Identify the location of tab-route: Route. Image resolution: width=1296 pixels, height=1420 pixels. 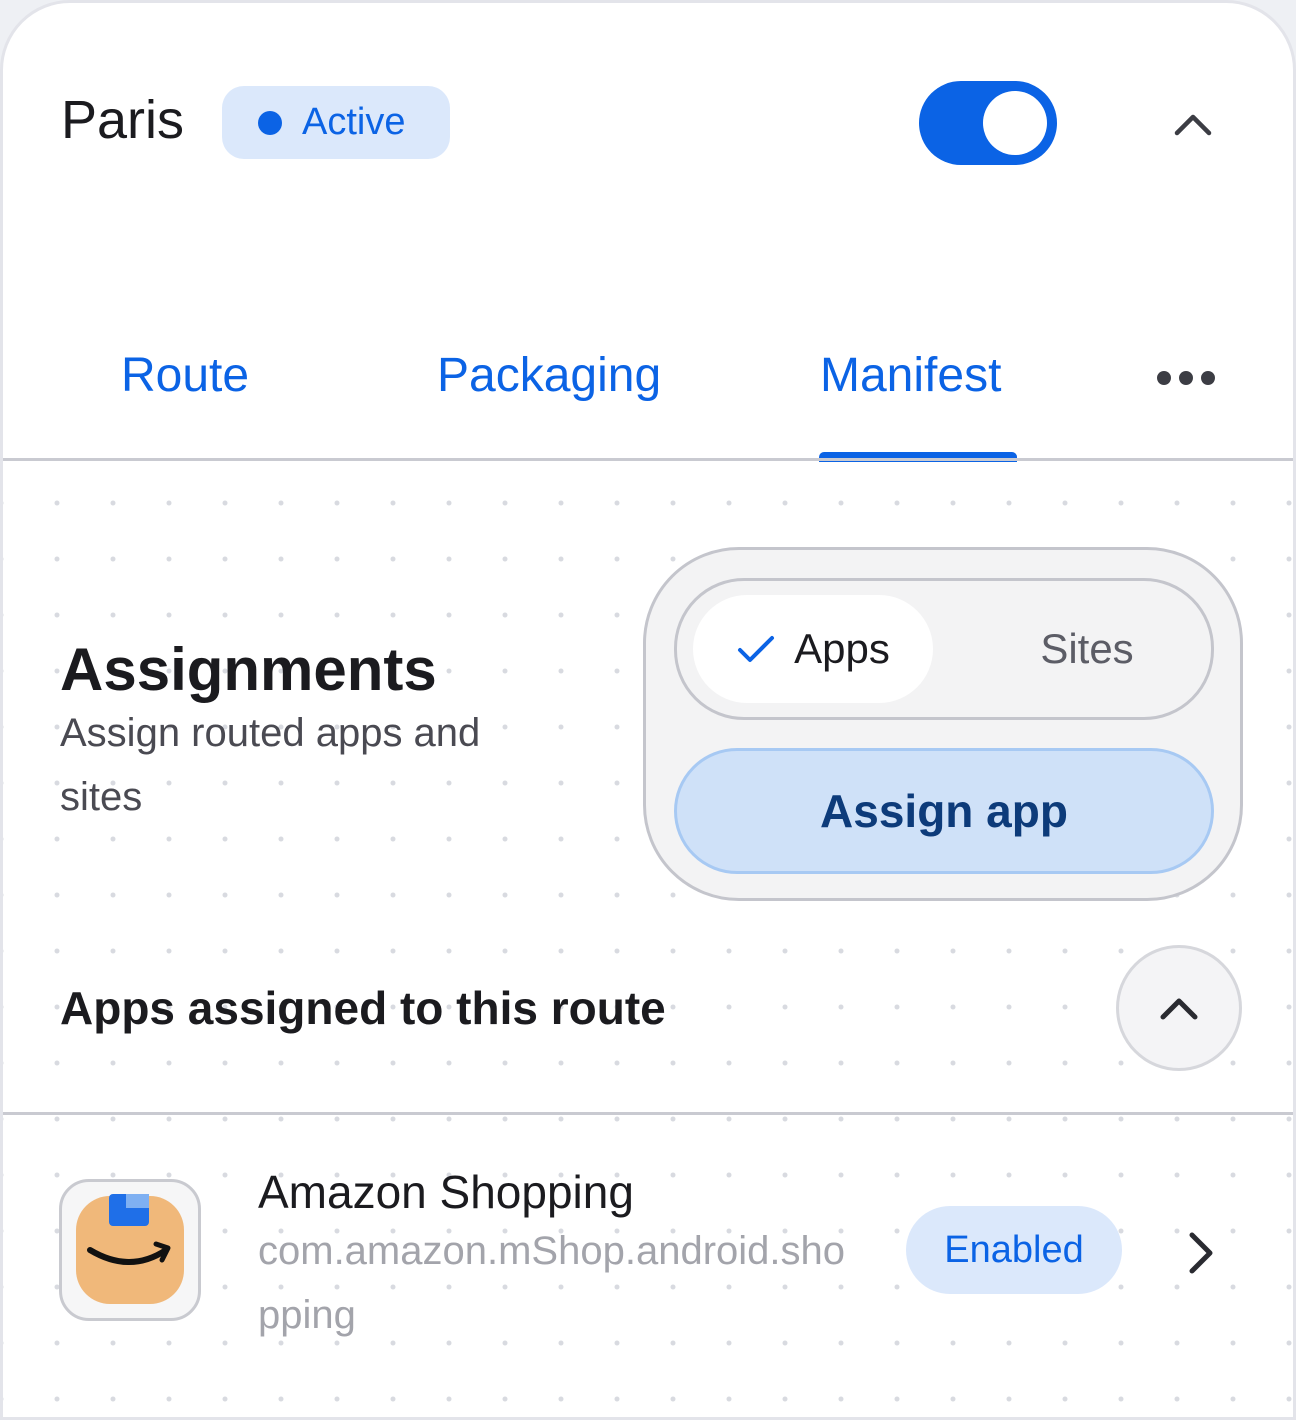
(185, 375).